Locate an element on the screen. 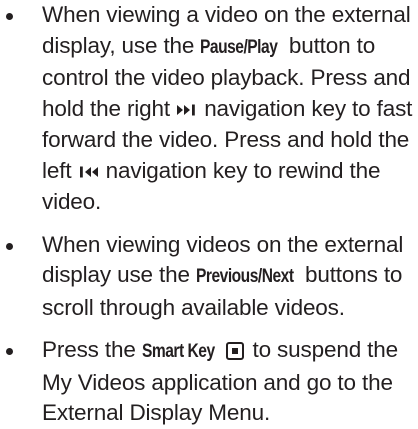  smart-key-icon is located at coordinates (235, 351).